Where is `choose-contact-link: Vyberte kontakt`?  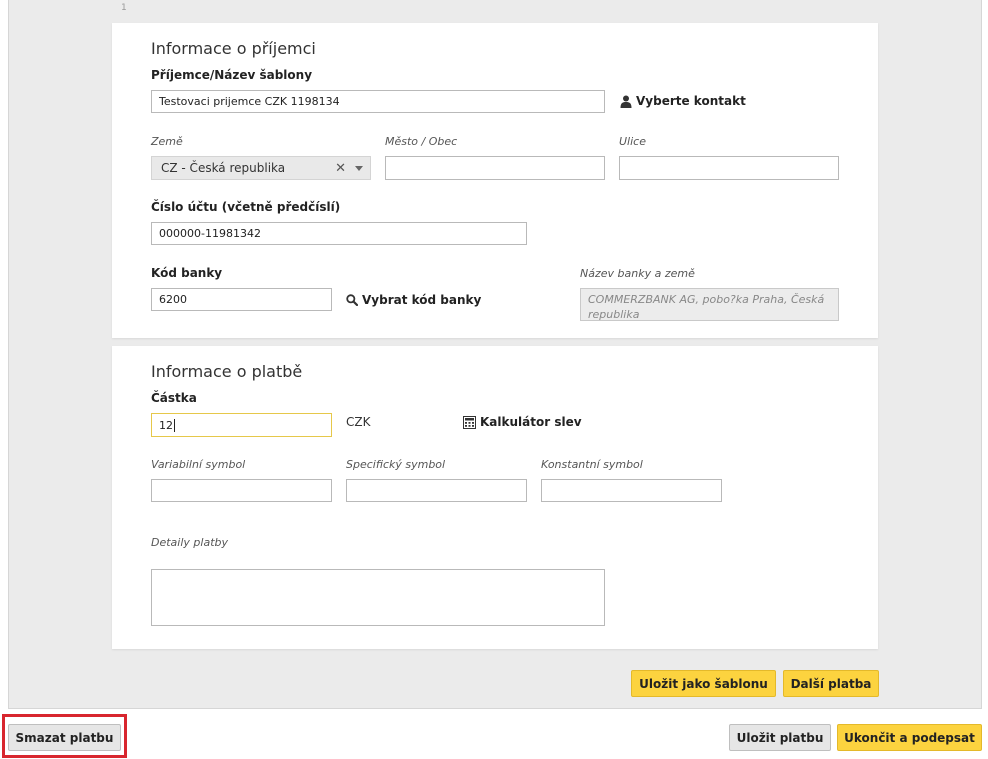
choose-contact-link: Vyberte kontakt is located at coordinates (683, 101).